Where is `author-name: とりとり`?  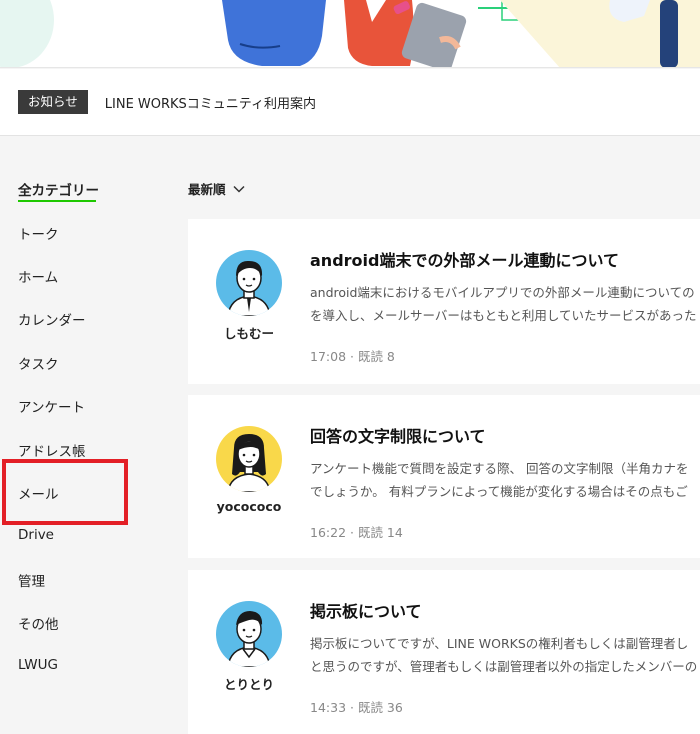
author-name: とりとり is located at coordinates (249, 683).